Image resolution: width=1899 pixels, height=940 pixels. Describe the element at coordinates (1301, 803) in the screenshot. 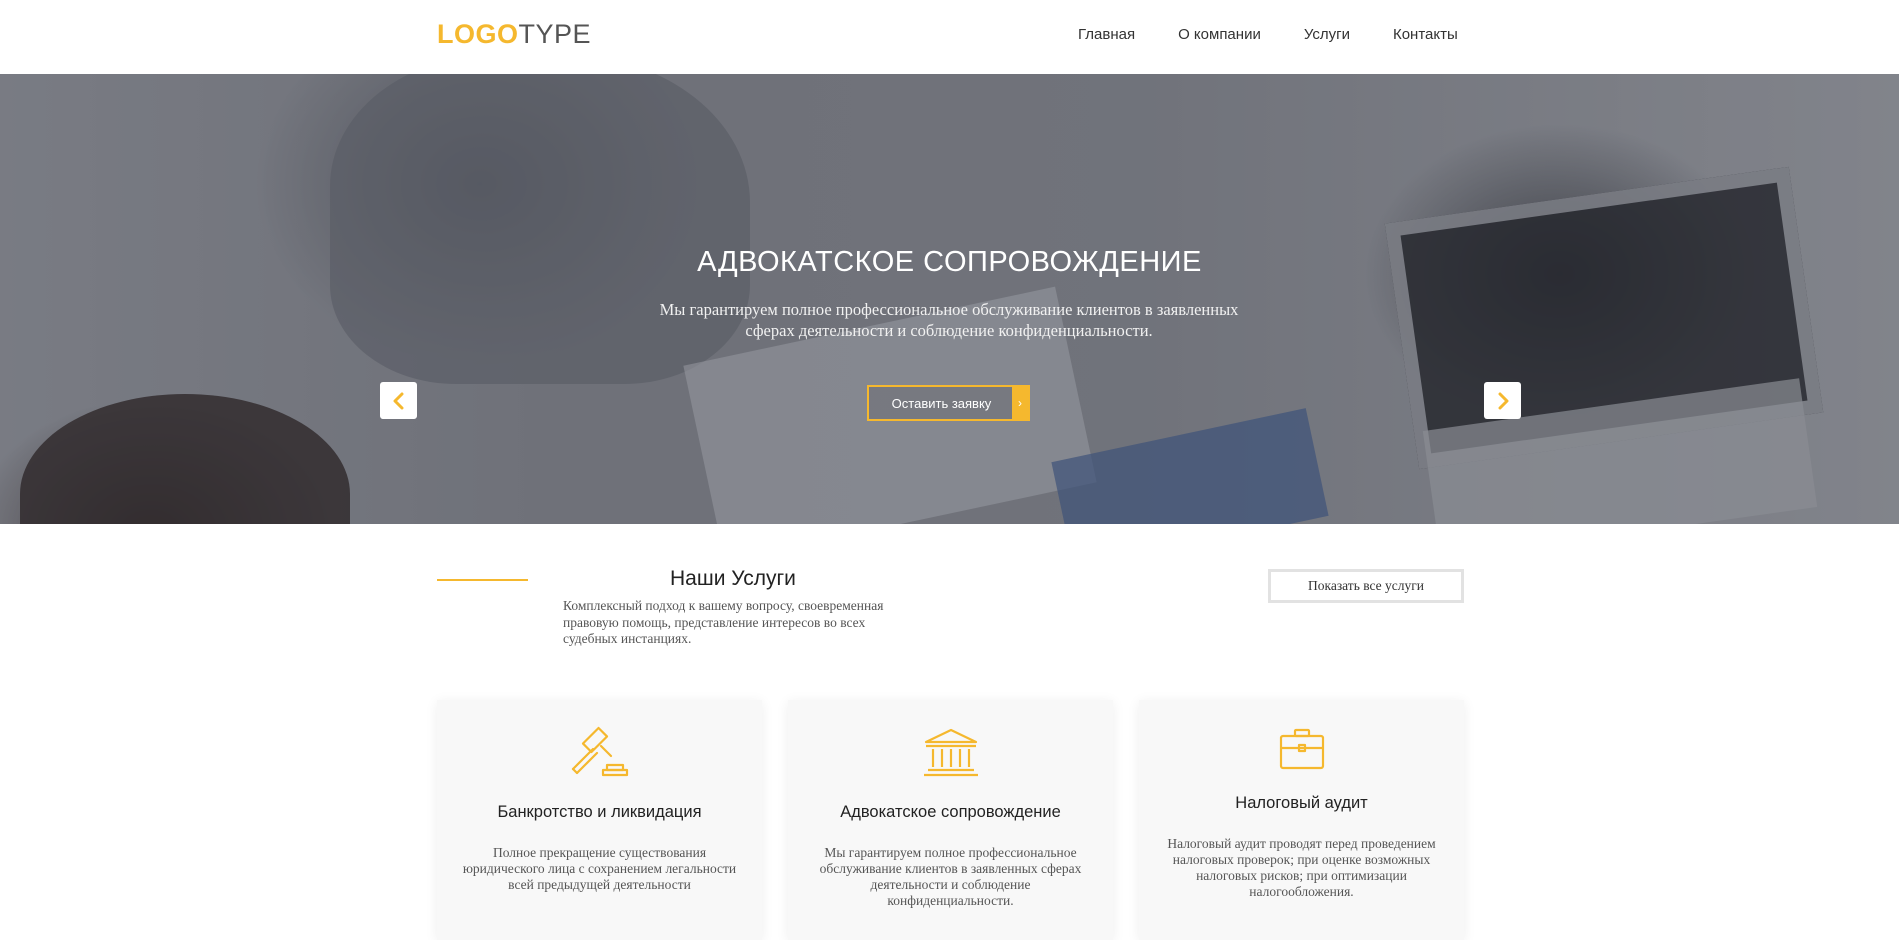

I see `card-title: Налоговый аудит` at that location.